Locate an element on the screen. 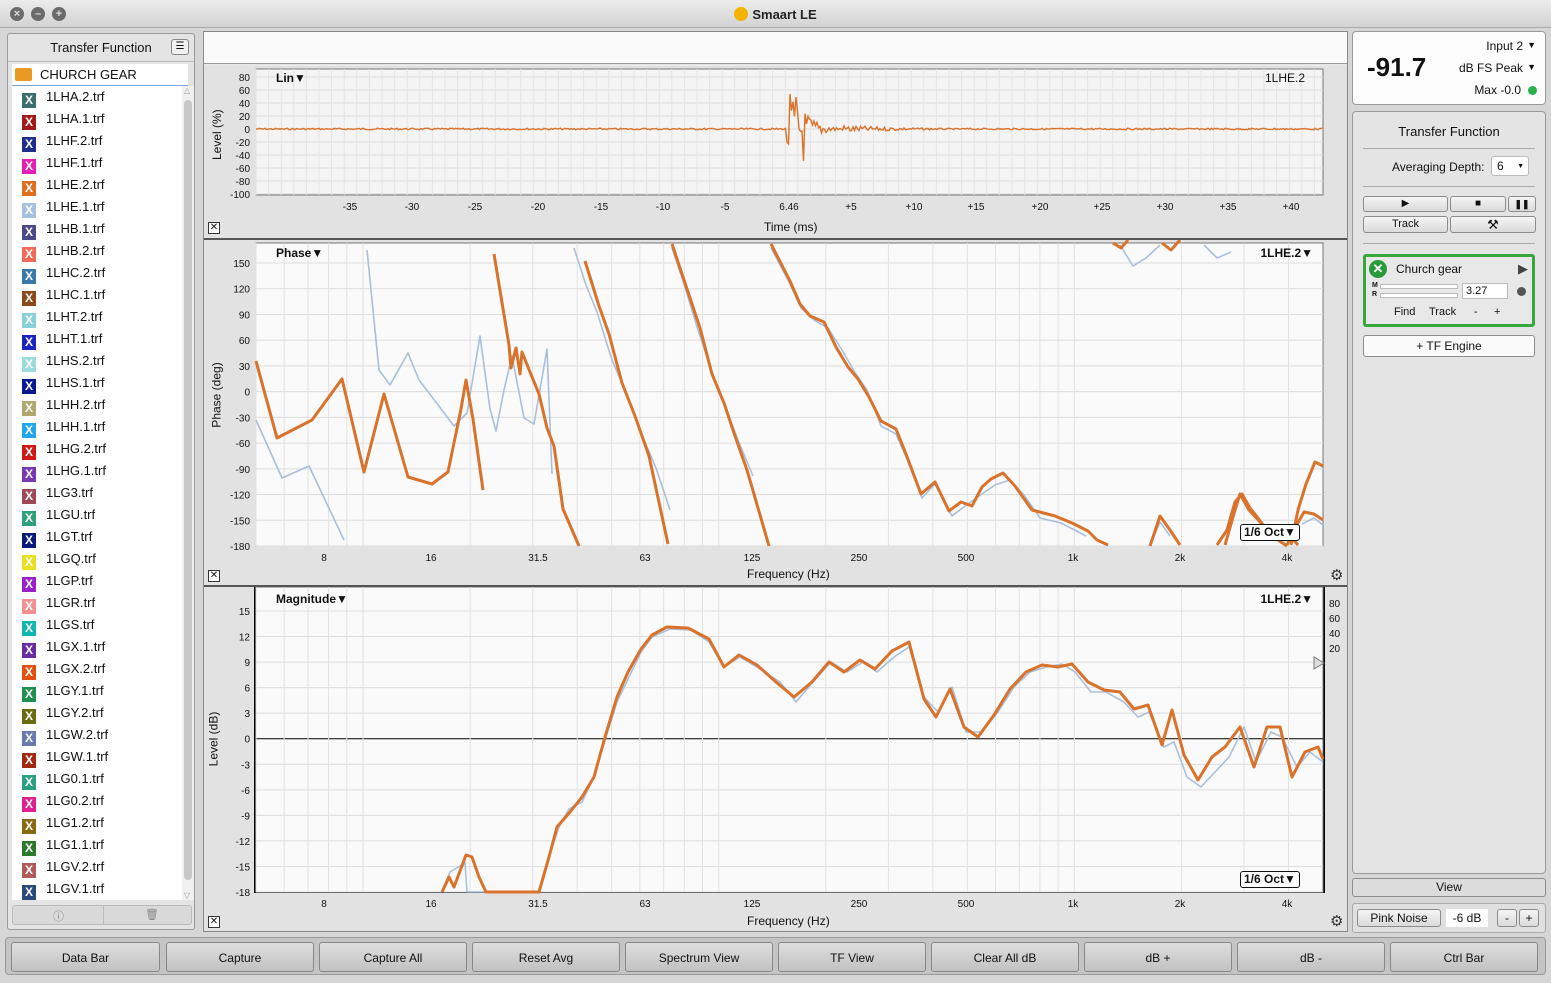 This screenshot has height=983, width=1551. clear-all-db-button: Clear All dB is located at coordinates (1005, 957).